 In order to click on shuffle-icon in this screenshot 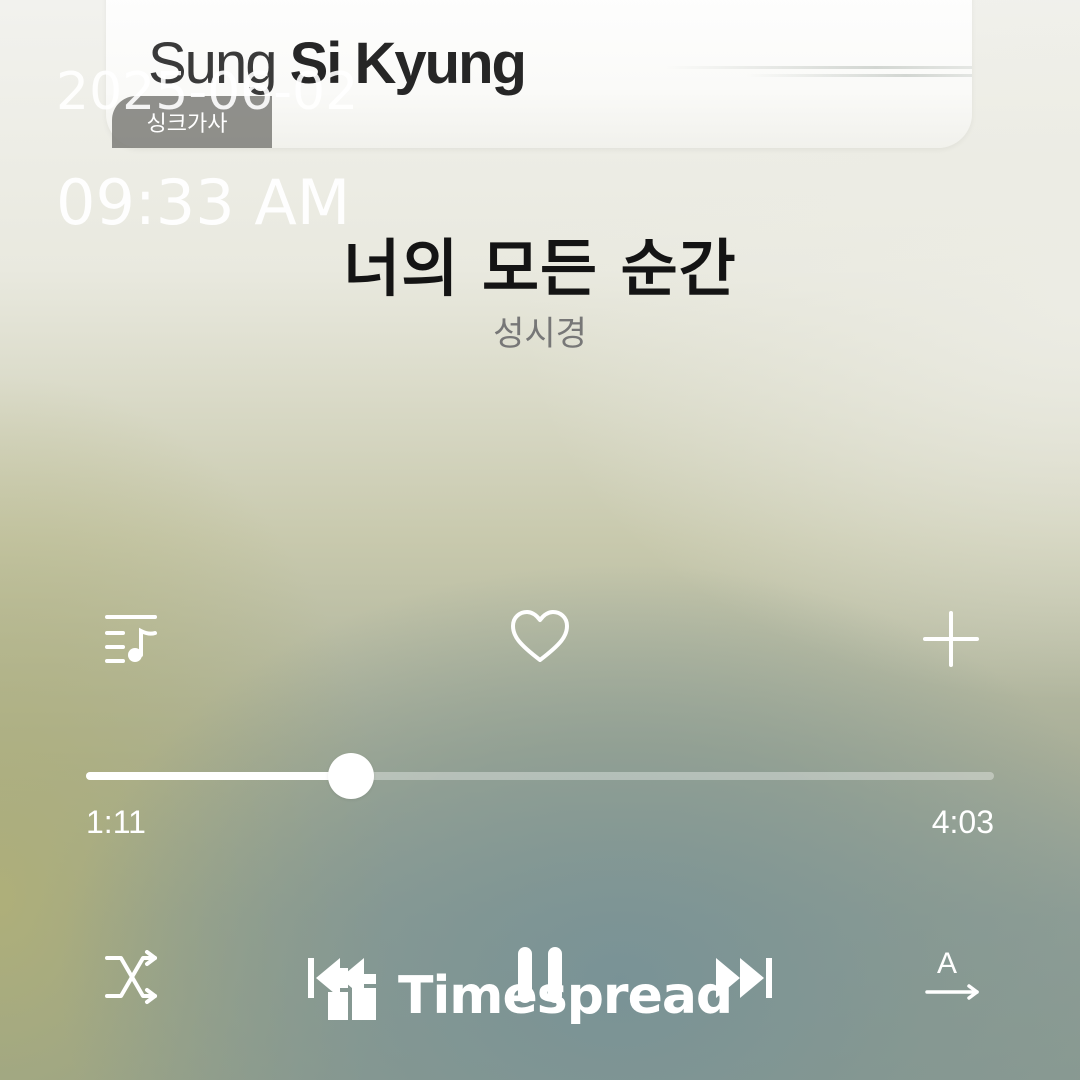, I will do `click(132, 978)`.